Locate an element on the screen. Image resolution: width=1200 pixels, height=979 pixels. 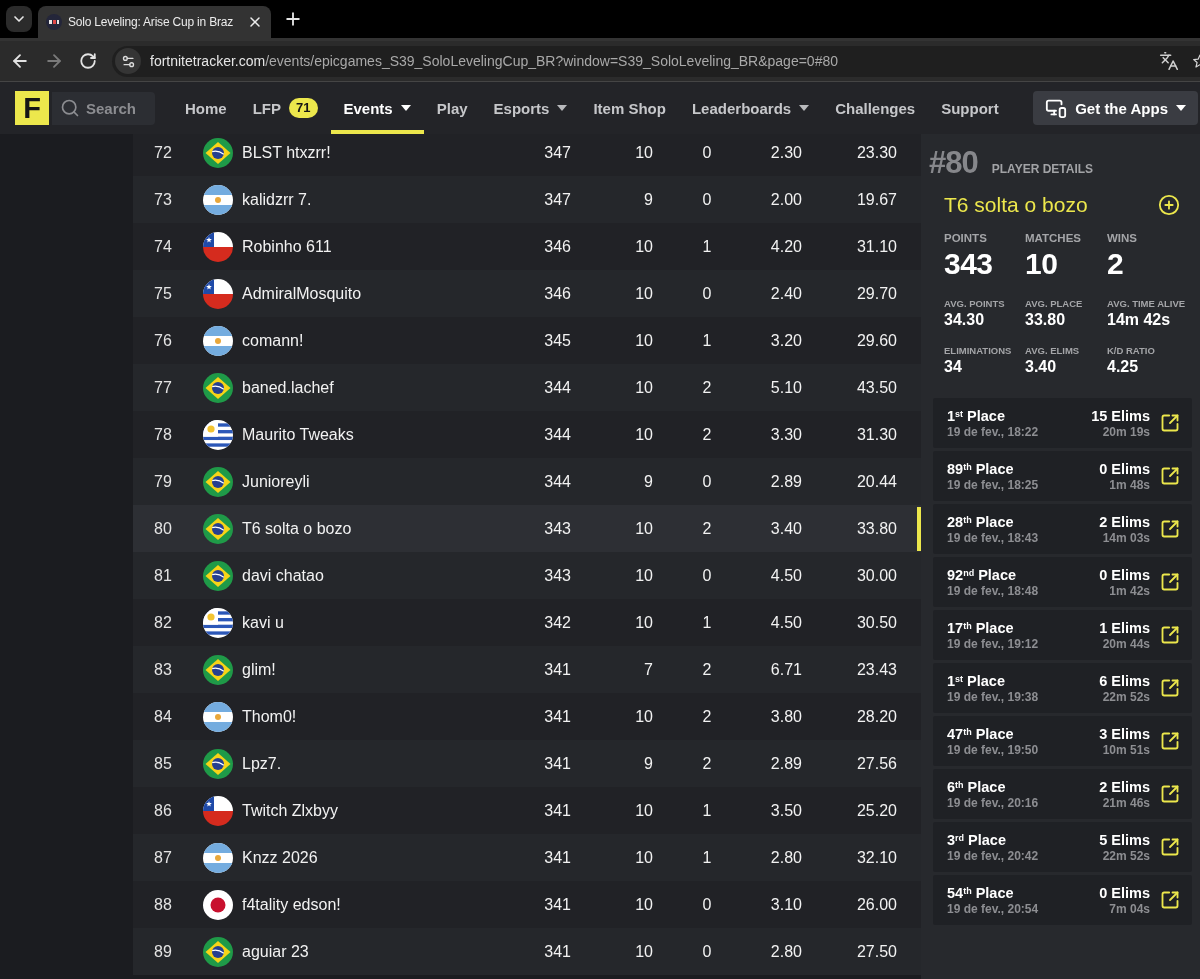
leaderboard-row: 86 Twitch Zlxbyy 341 10 1 3.50 25.20 is located at coordinates (527, 810).